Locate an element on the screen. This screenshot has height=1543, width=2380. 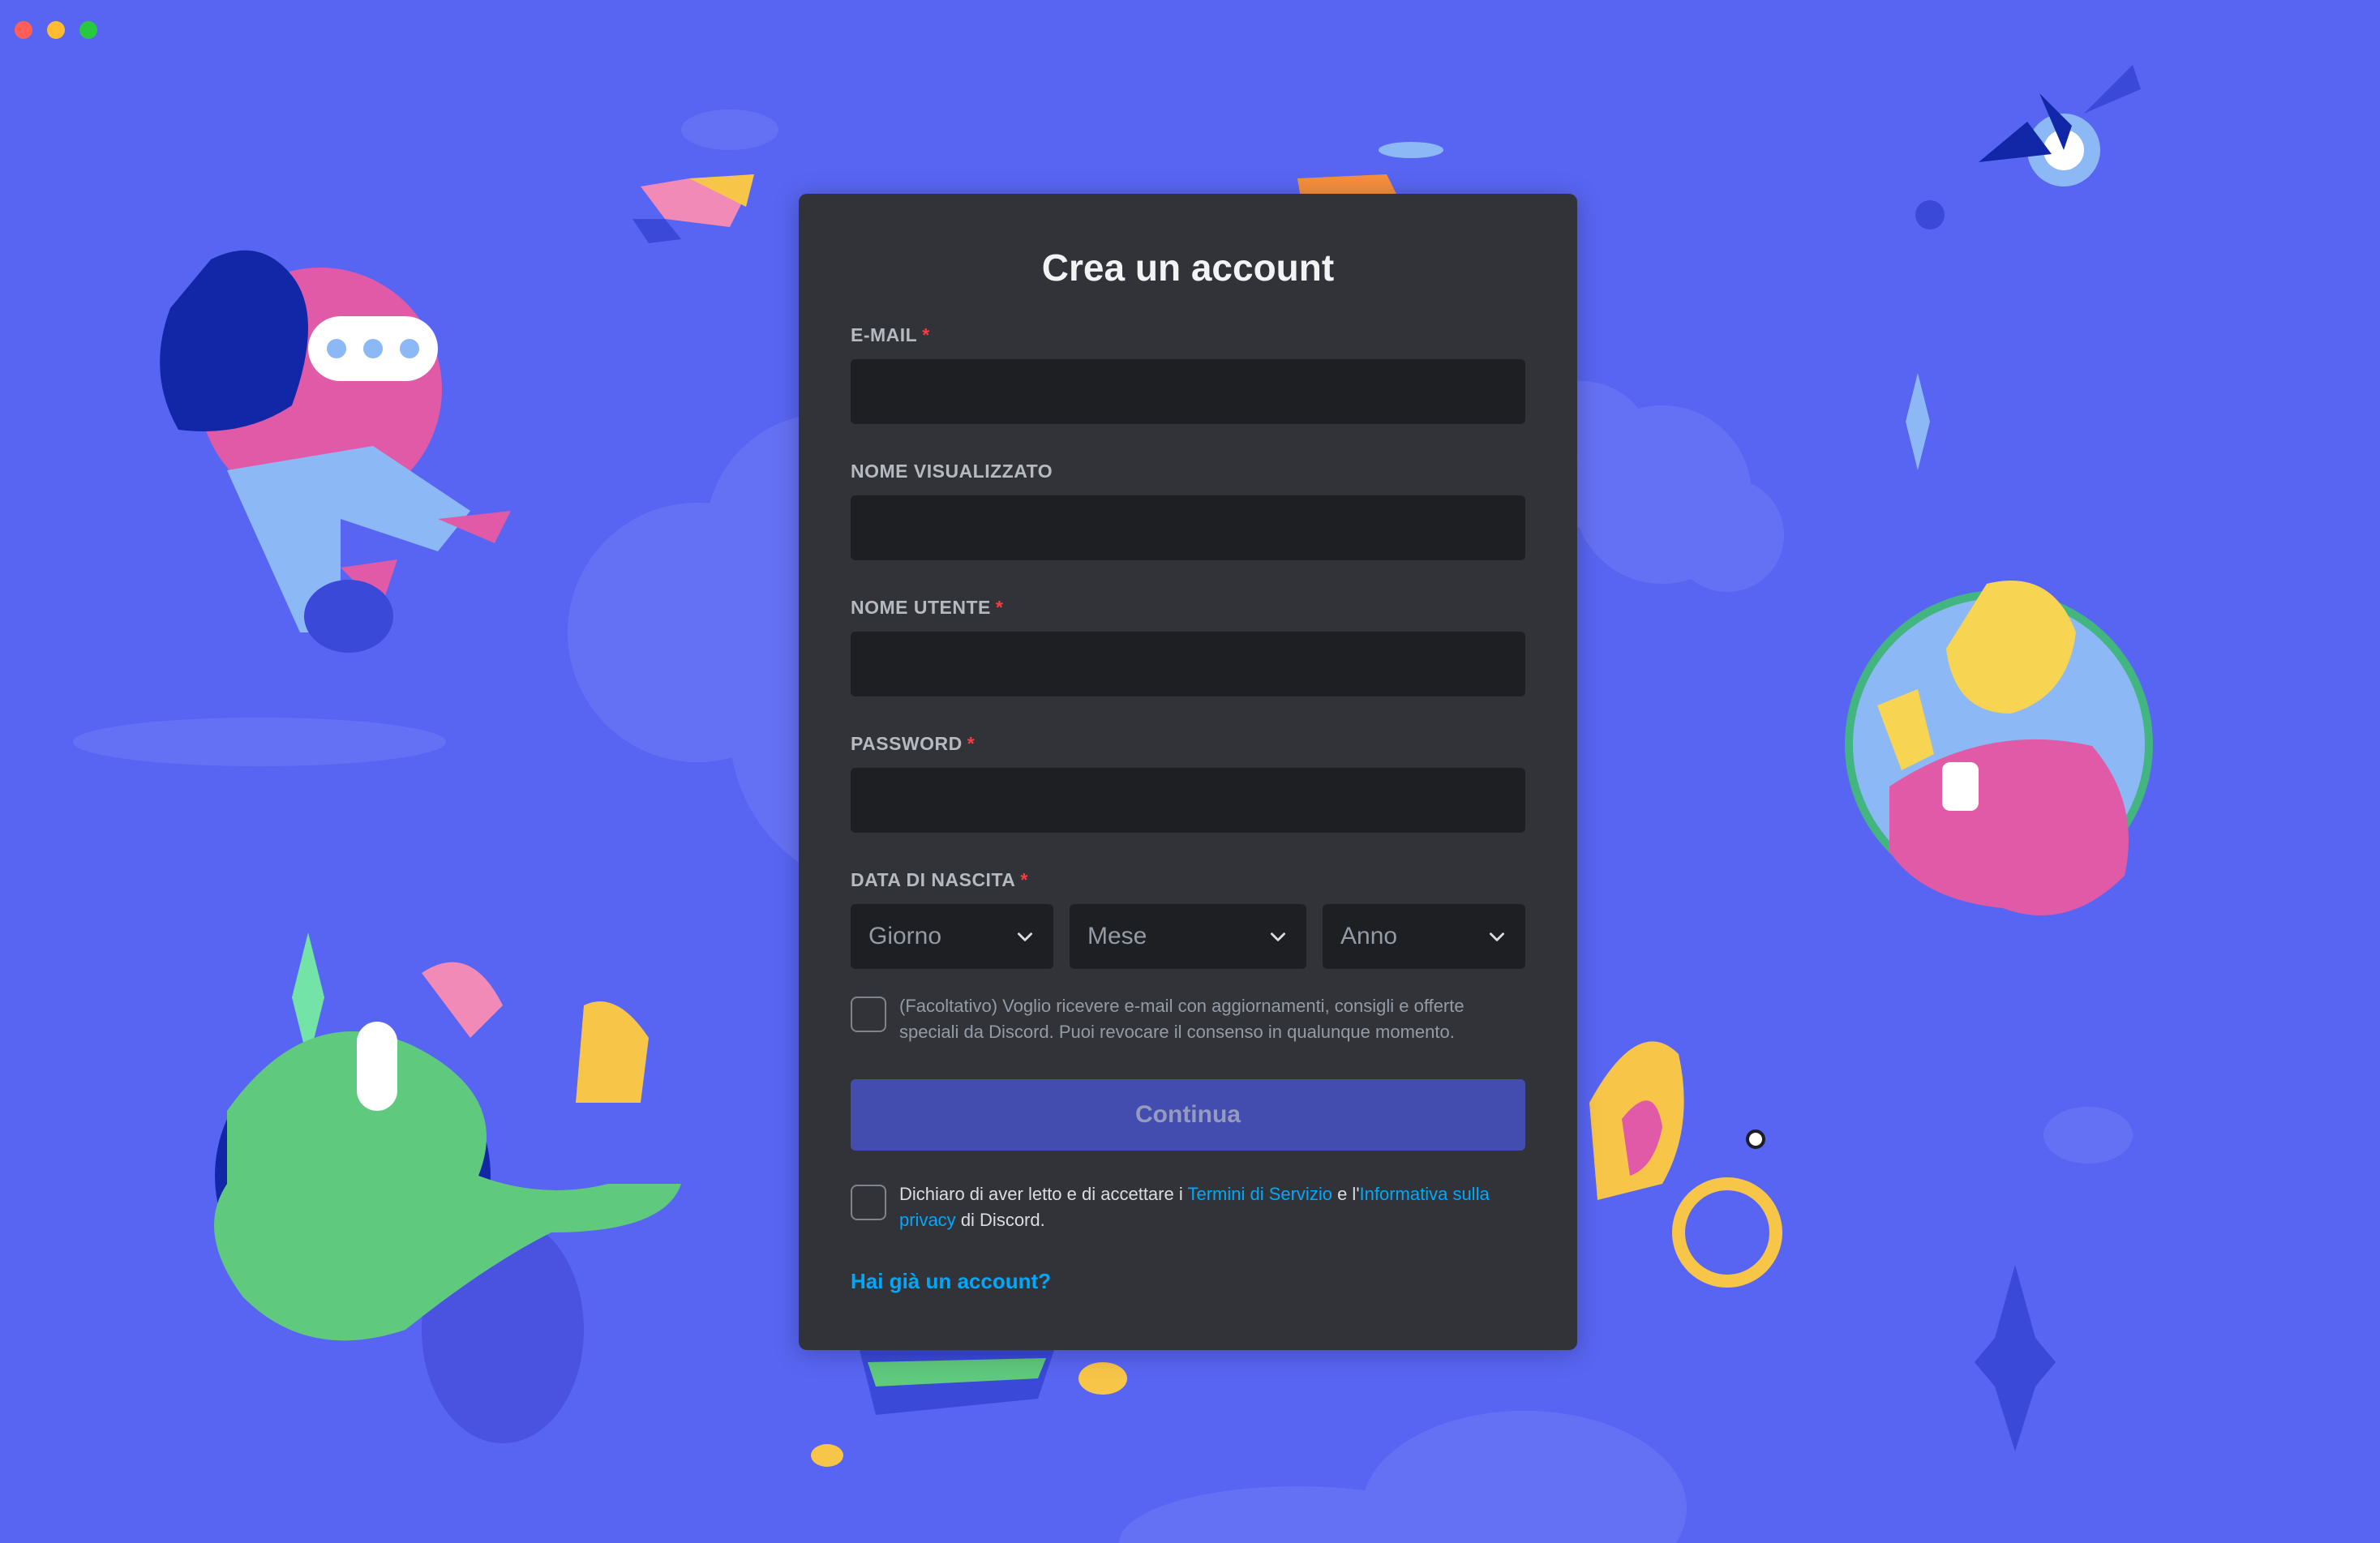
display-name-group: NOME VISUALIZZATO is located at coordinates (1188, 510).